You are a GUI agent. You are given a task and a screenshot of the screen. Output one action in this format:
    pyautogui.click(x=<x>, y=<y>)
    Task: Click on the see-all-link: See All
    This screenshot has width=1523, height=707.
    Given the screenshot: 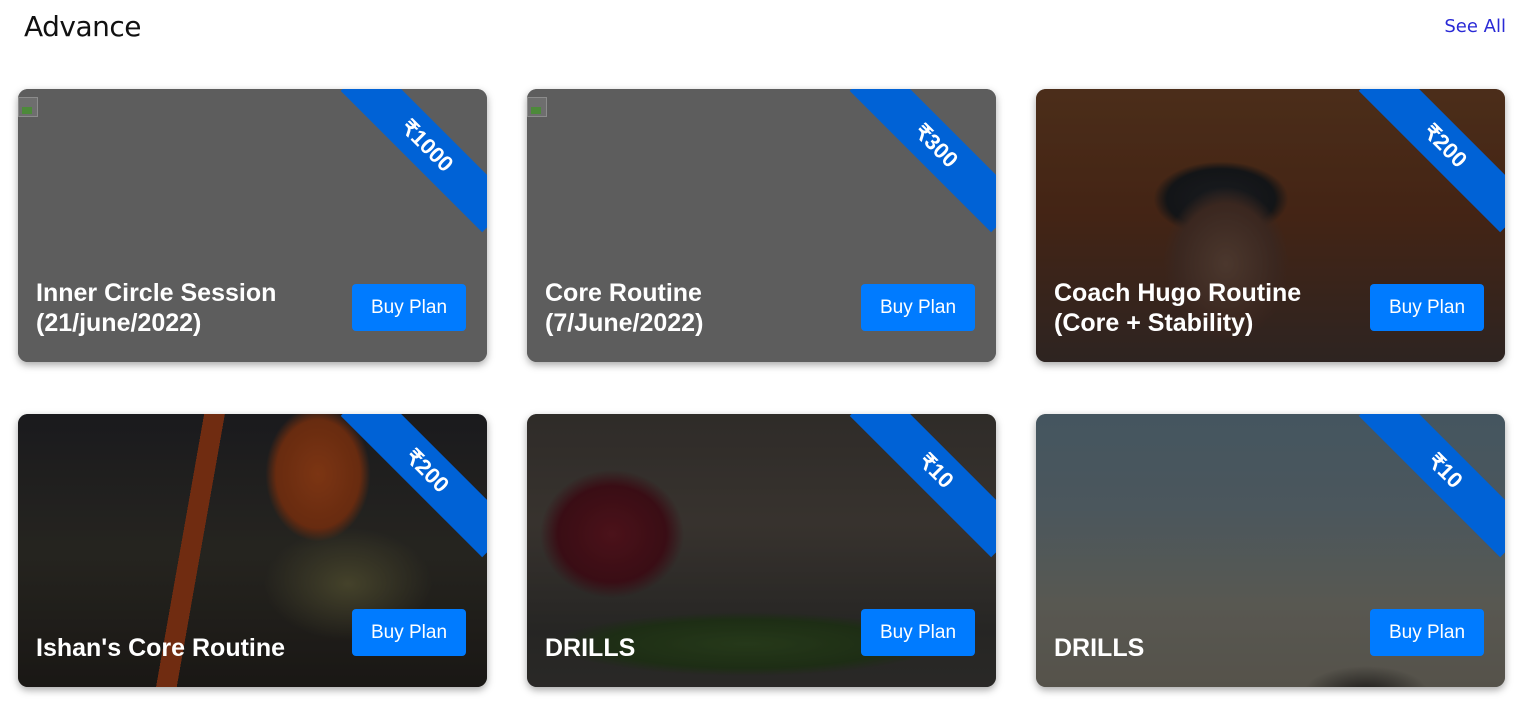 What is the action you would take?
    pyautogui.click(x=1475, y=26)
    